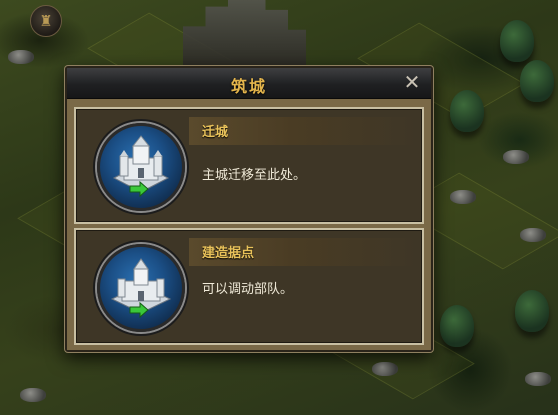  Describe the element at coordinates (244, 33) in the screenshot. I see `enemy-fortress` at that location.